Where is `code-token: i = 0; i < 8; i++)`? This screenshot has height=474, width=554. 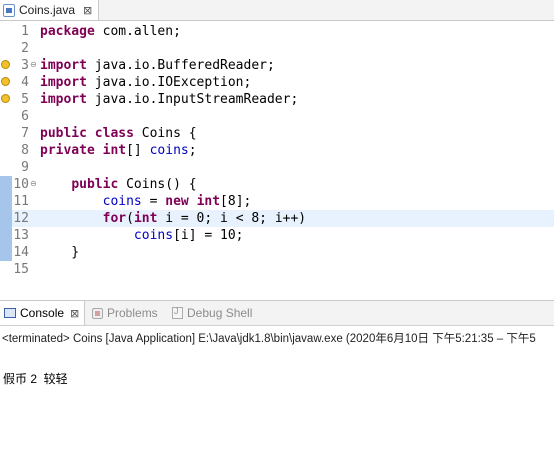
code-token: i = 0; i < 8; i++) is located at coordinates (232, 218).